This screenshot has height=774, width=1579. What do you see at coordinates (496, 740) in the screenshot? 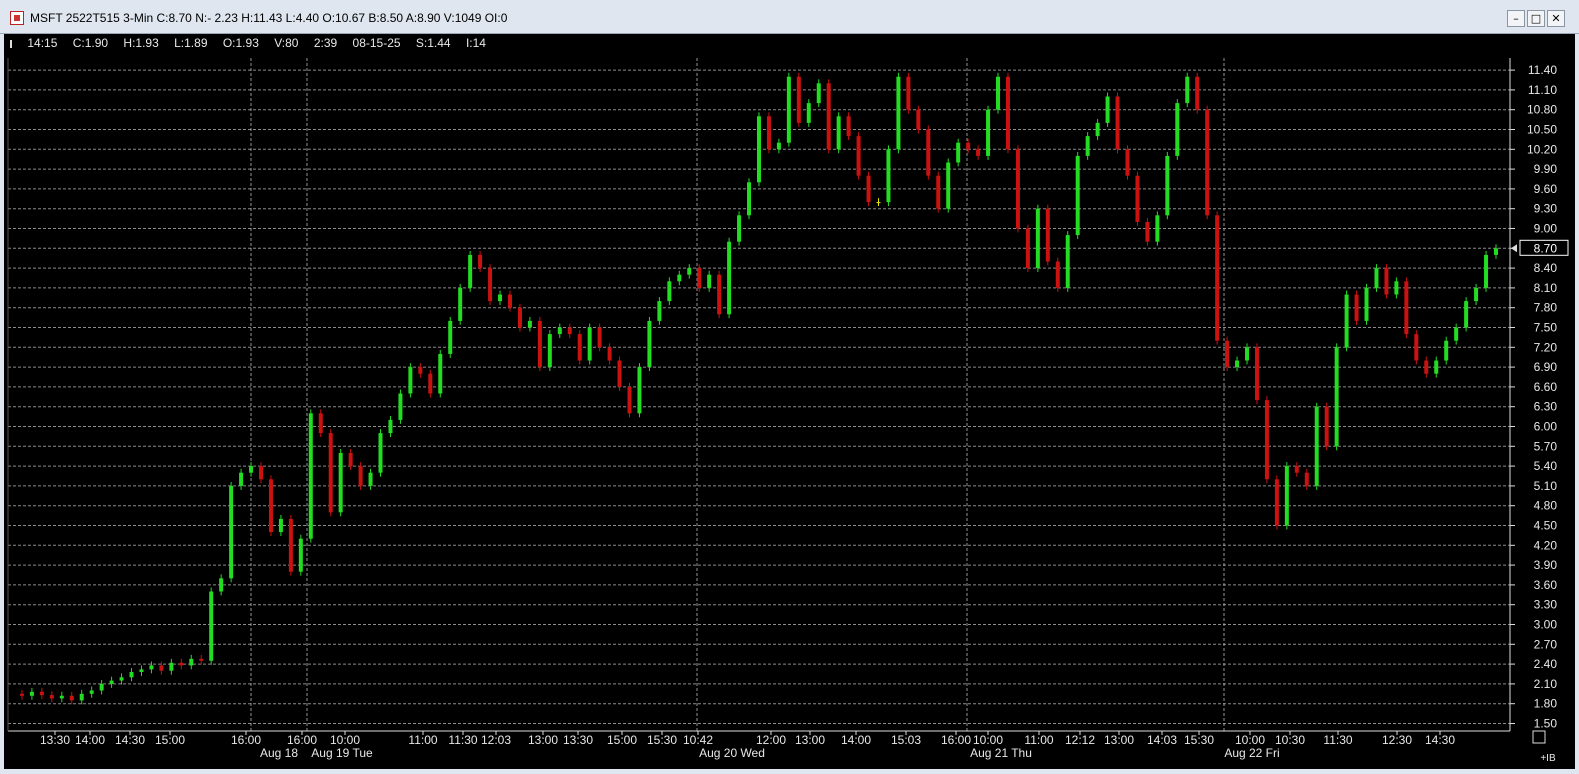
I see `x-tick-label: 12:03` at bounding box center [496, 740].